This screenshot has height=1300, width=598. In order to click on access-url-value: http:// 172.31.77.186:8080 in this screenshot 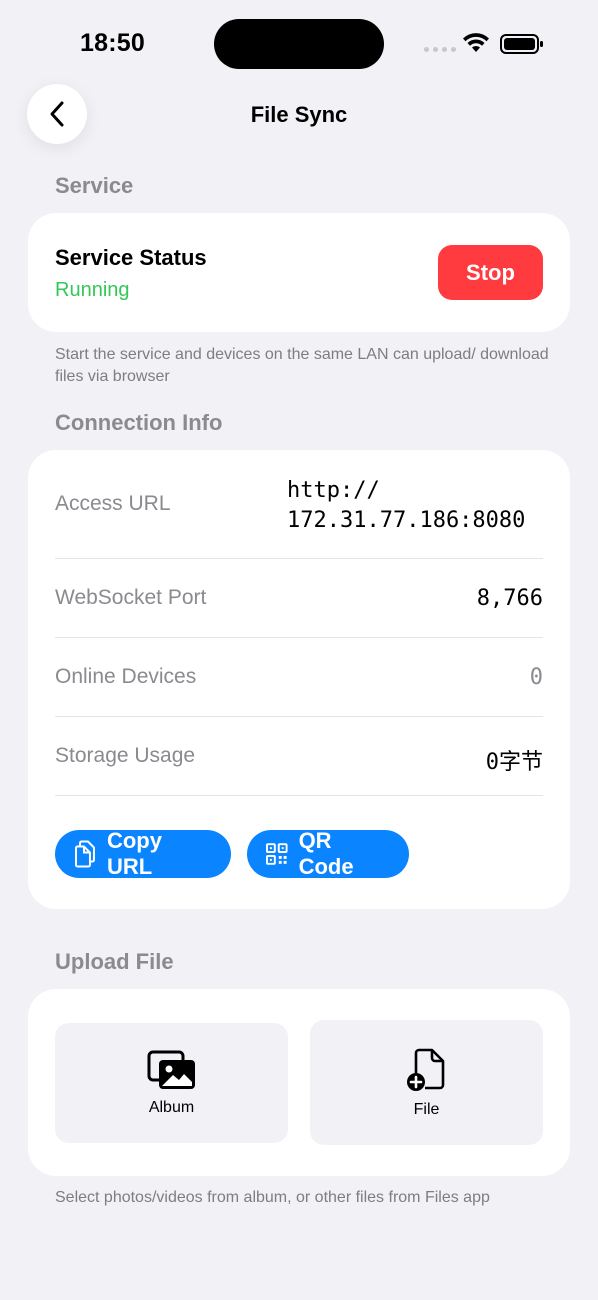, I will do `click(406, 505)`.